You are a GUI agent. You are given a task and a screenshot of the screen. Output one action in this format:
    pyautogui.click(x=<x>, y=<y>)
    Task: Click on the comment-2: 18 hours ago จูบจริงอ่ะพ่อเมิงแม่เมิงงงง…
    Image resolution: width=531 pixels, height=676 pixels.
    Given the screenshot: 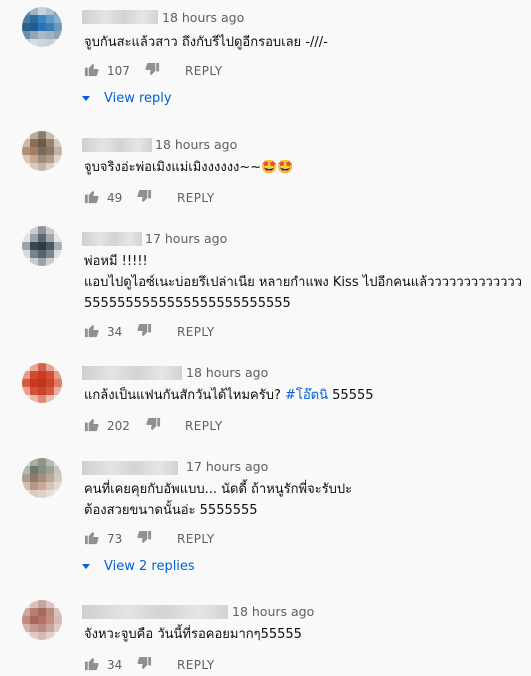 What is the action you would take?
    pyautogui.click(x=265, y=172)
    